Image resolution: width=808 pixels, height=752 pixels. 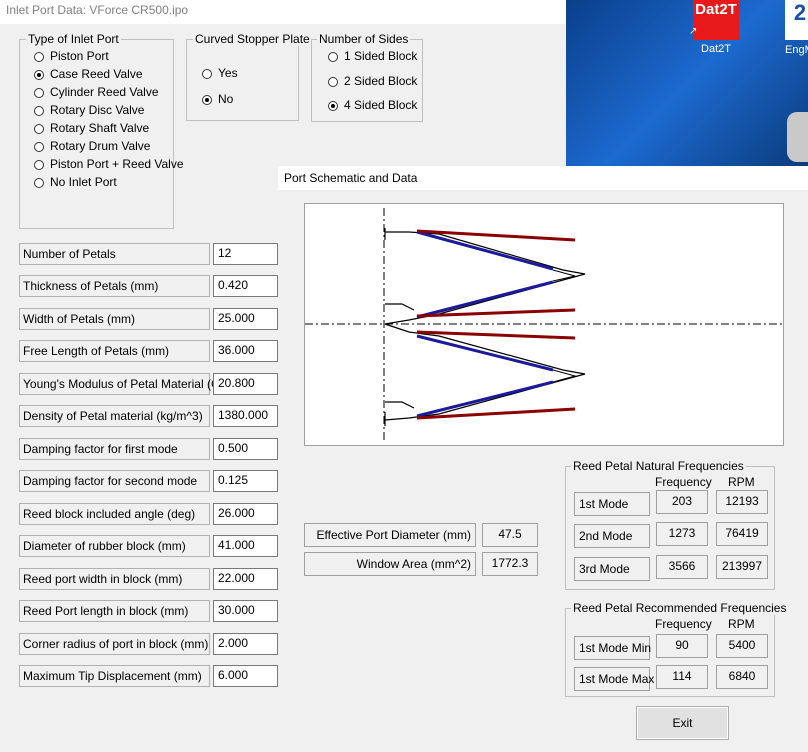 What do you see at coordinates (245, 611) in the screenshot?
I see `parameter-input: 30.000` at bounding box center [245, 611].